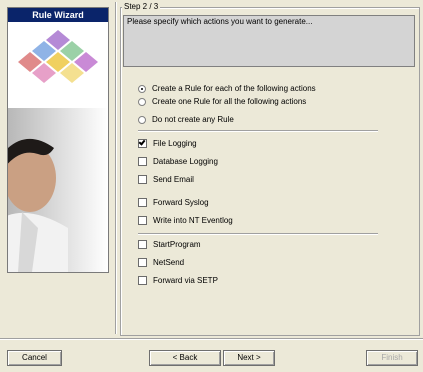 The height and width of the screenshot is (372, 423). Describe the element at coordinates (141, 6) in the screenshot. I see `step-label: Step 2 / 3` at that location.